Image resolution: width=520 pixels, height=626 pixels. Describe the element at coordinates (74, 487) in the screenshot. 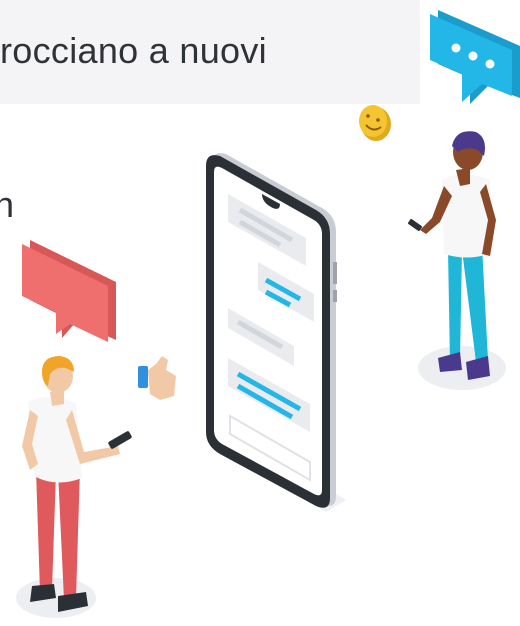

I see `person-left-figure` at that location.